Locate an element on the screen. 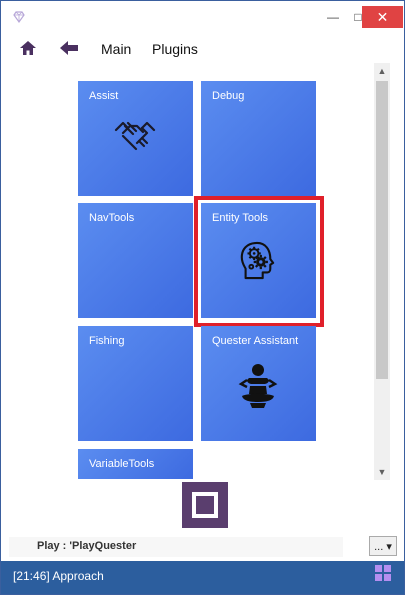 Image resolution: width=405 pixels, height=595 pixels. meditating-person-icon is located at coordinates (258, 386).